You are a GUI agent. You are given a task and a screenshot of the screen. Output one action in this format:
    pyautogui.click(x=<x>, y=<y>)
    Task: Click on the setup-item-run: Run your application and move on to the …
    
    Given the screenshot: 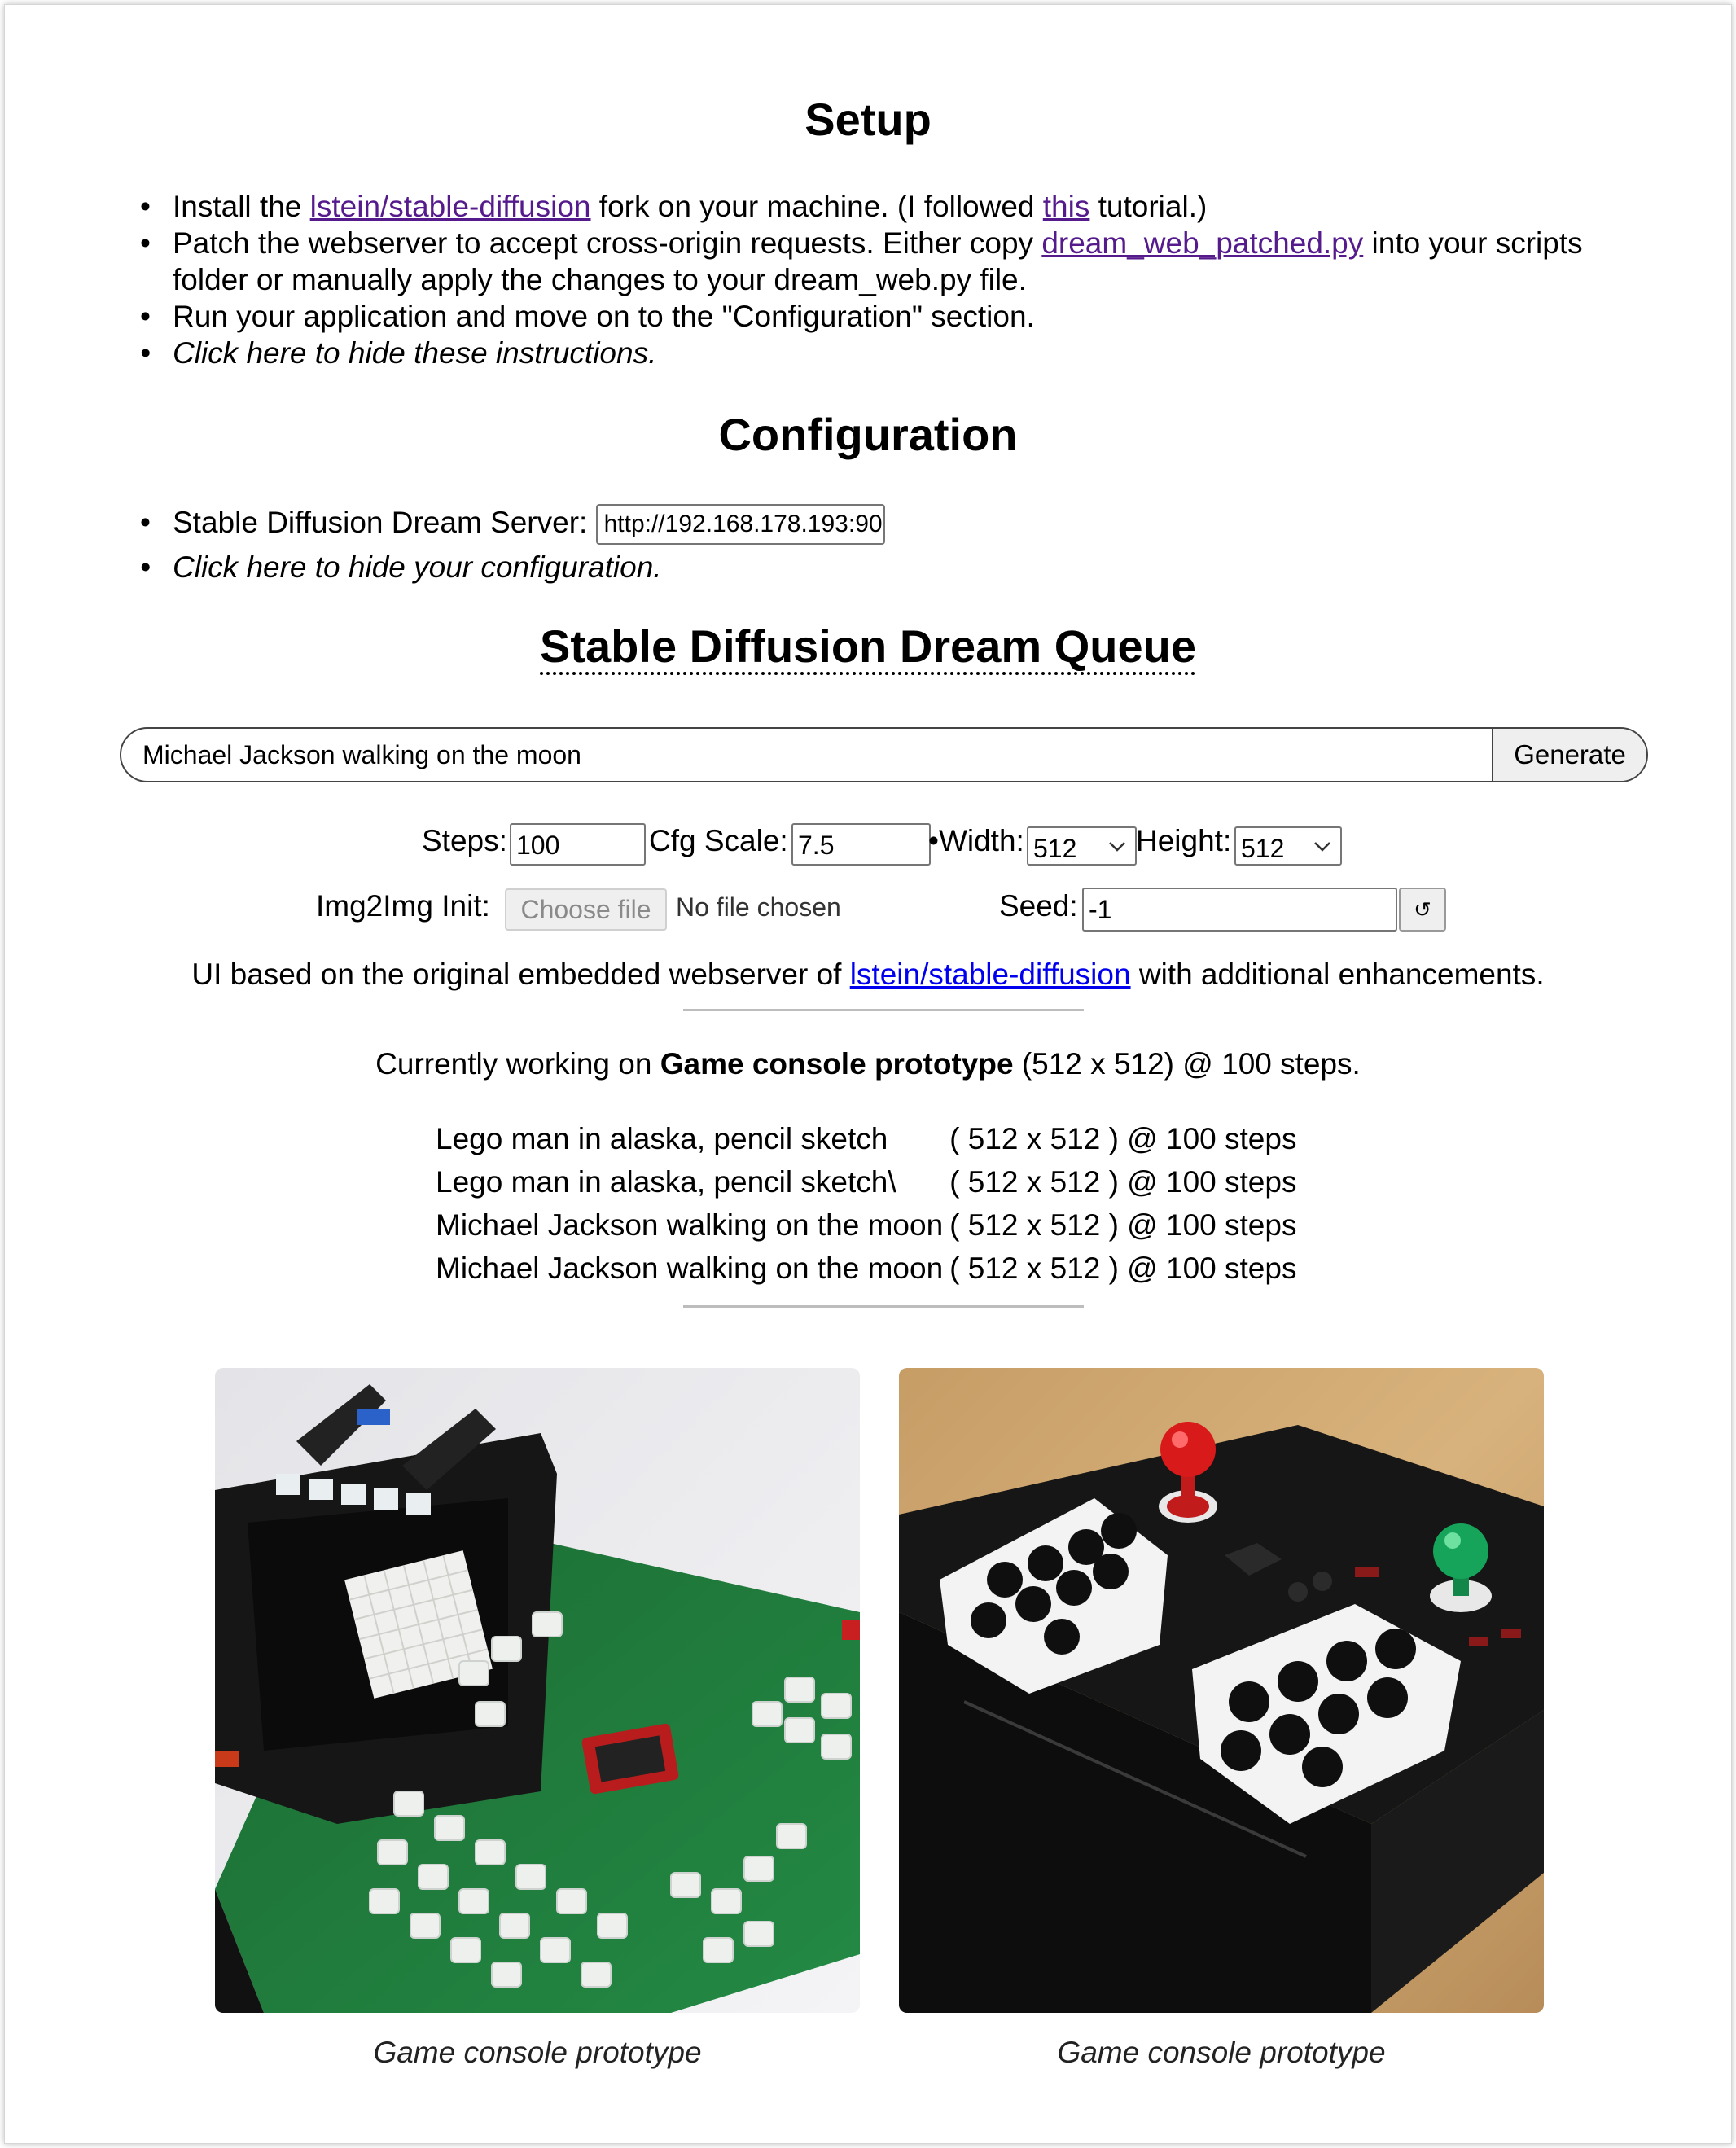 What is the action you would take?
    pyautogui.click(x=905, y=316)
    